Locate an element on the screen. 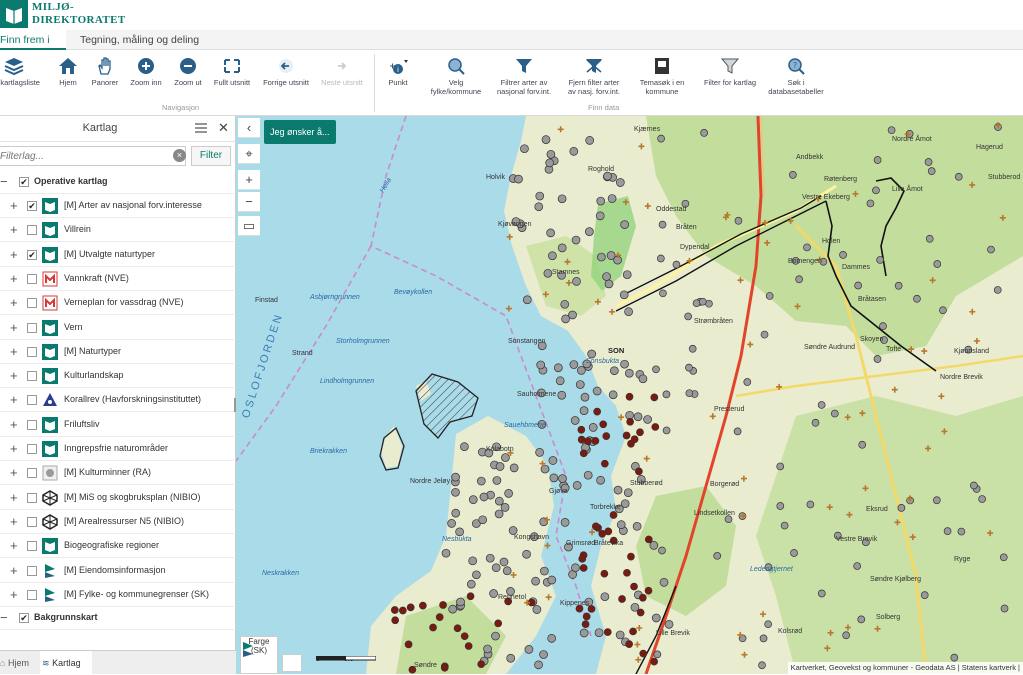 The width and height of the screenshot is (1023, 675). layer-row: + [M] Naturtyper is located at coordinates (117, 352).